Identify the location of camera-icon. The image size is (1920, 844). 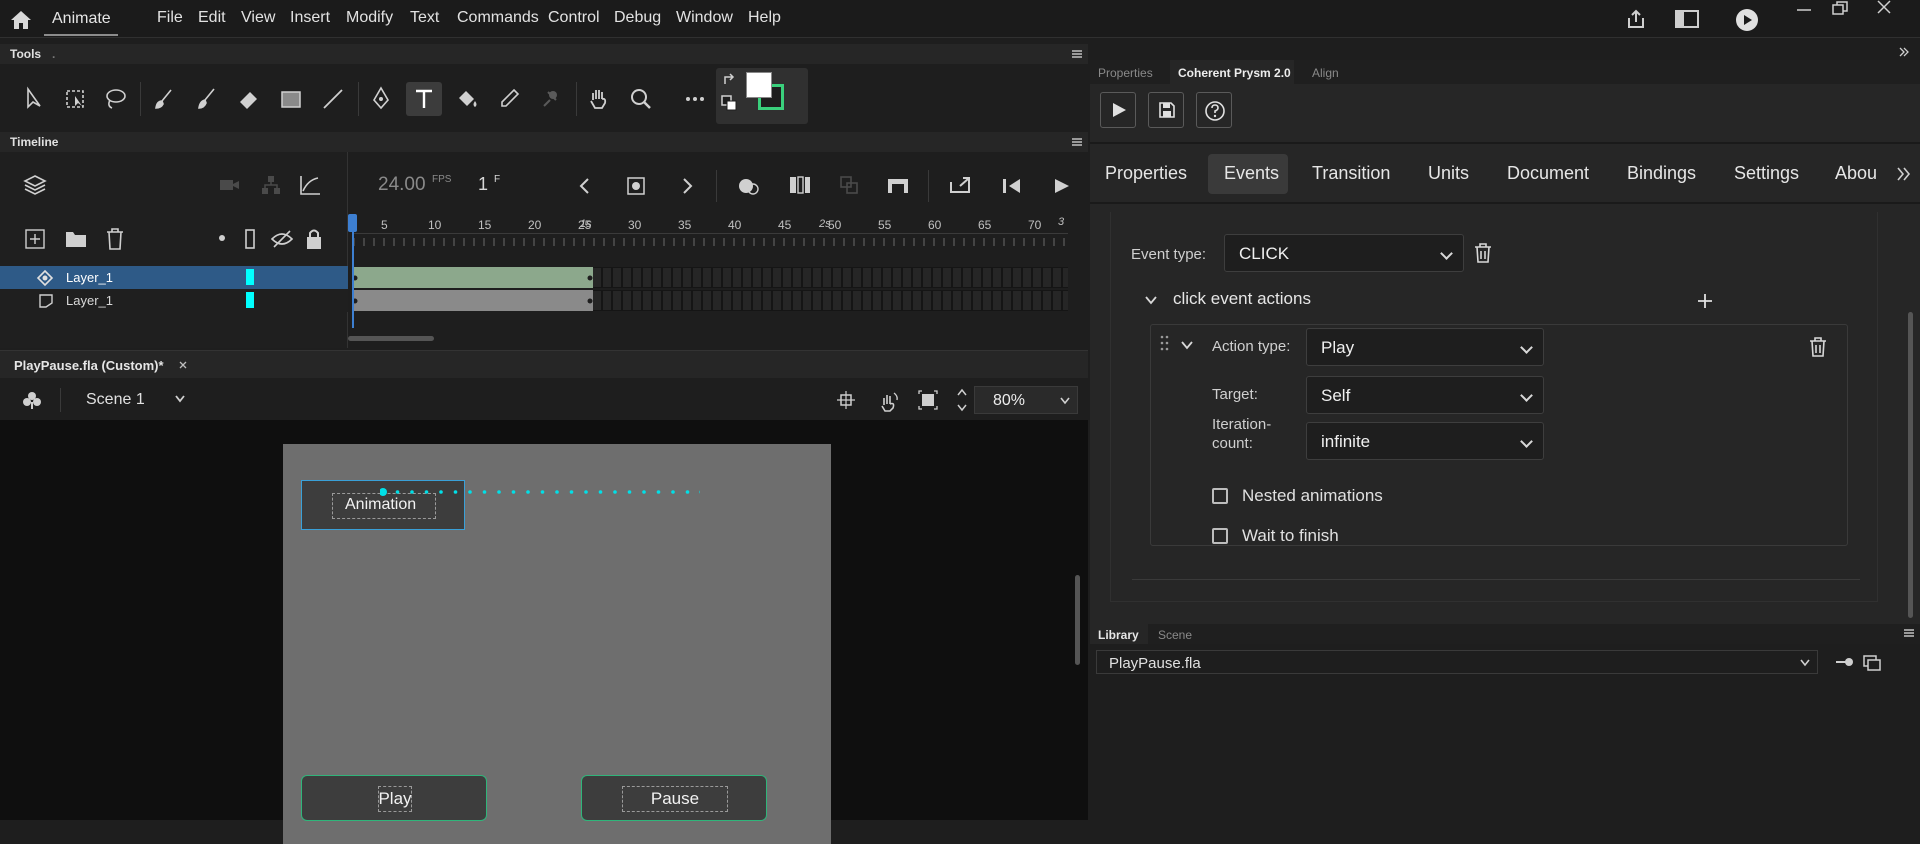
(230, 185).